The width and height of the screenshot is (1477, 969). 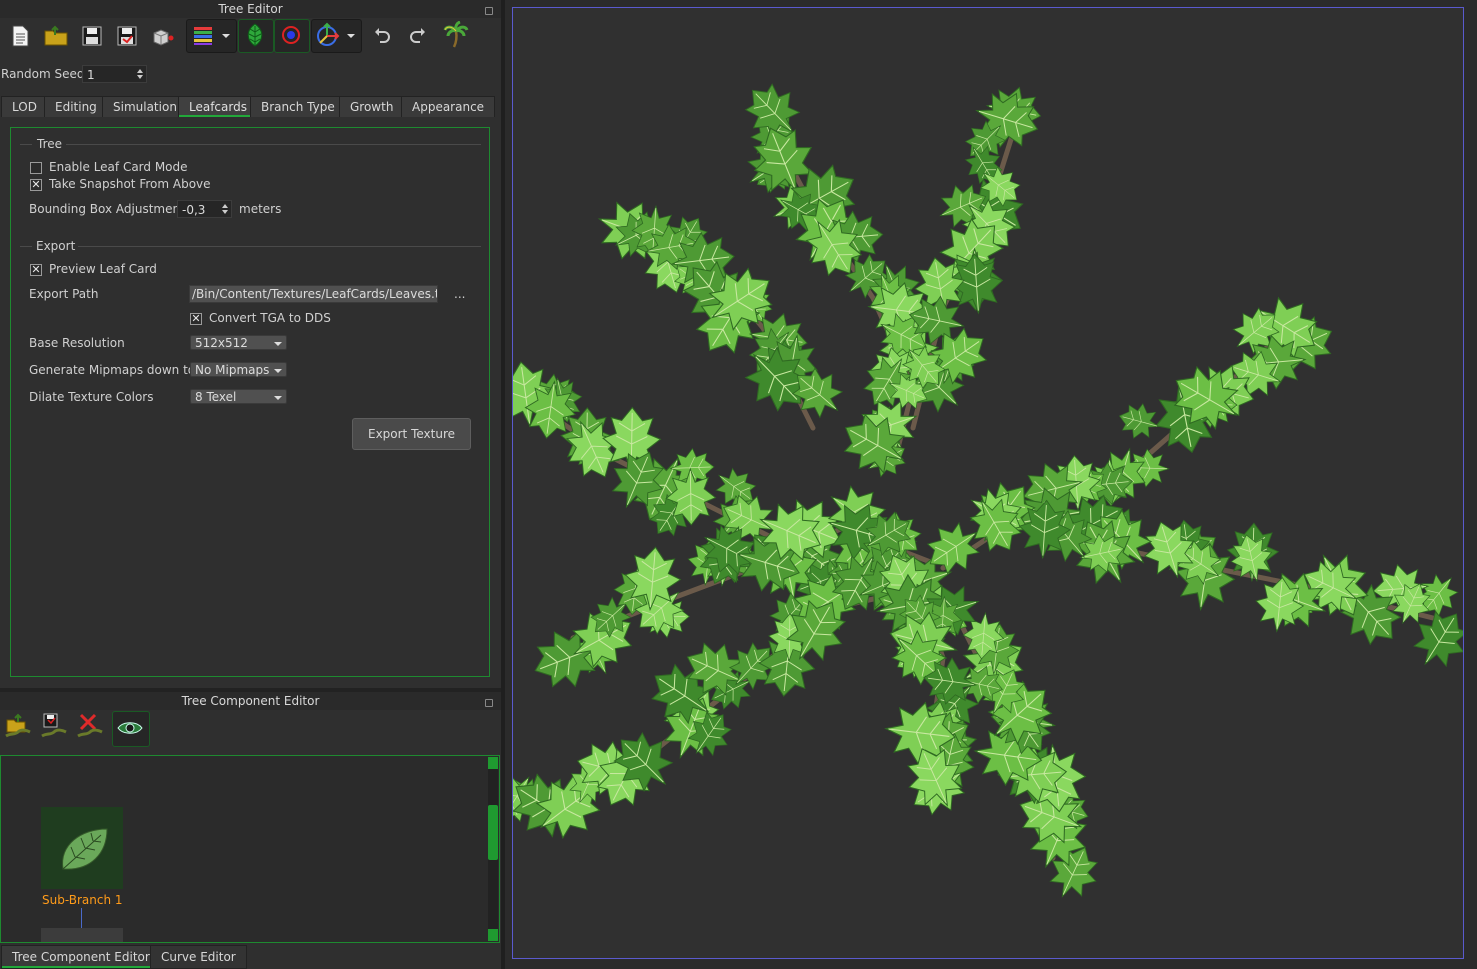 I want to click on export-texture-button: Export Texture, so click(x=411, y=434).